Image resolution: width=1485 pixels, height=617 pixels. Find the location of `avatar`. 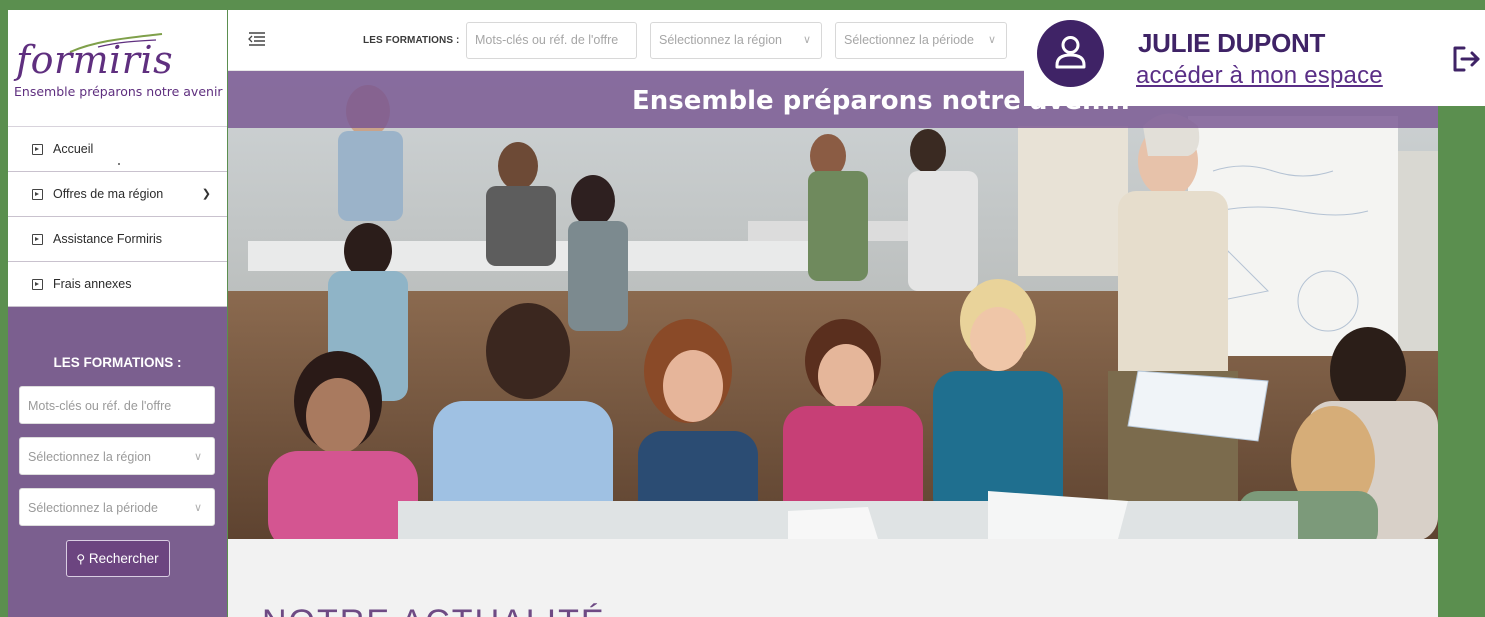

avatar is located at coordinates (1070, 53).